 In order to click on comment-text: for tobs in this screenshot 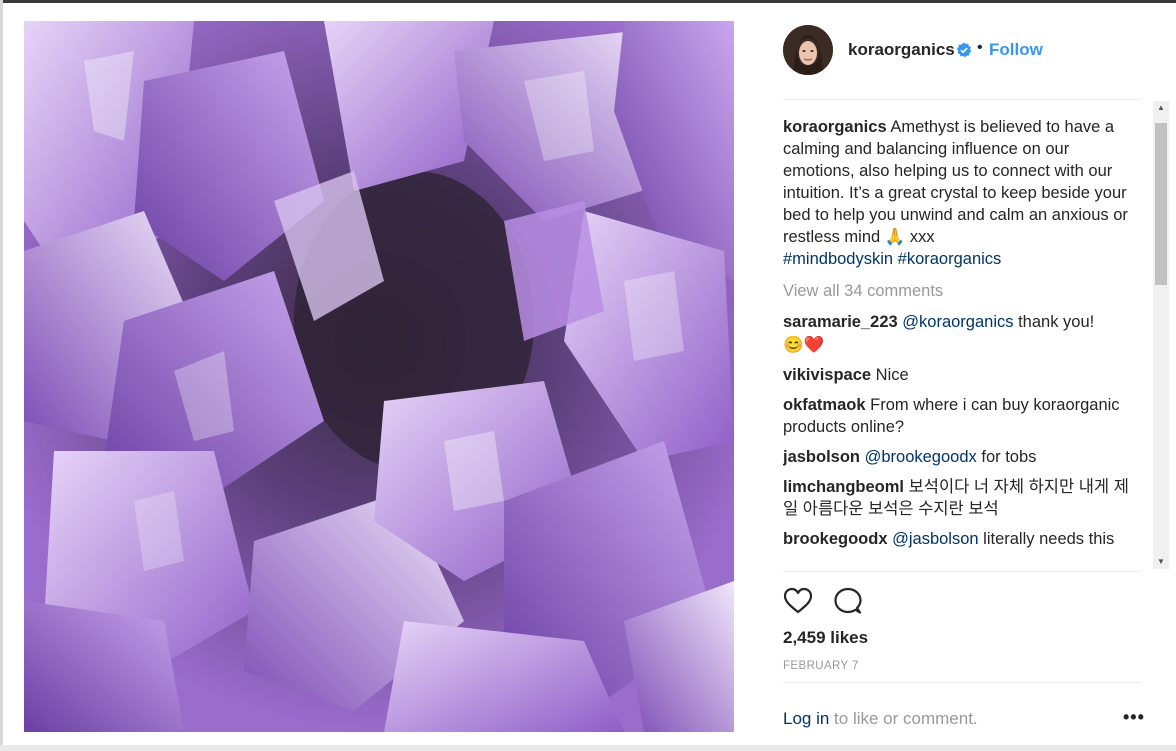, I will do `click(1006, 456)`.